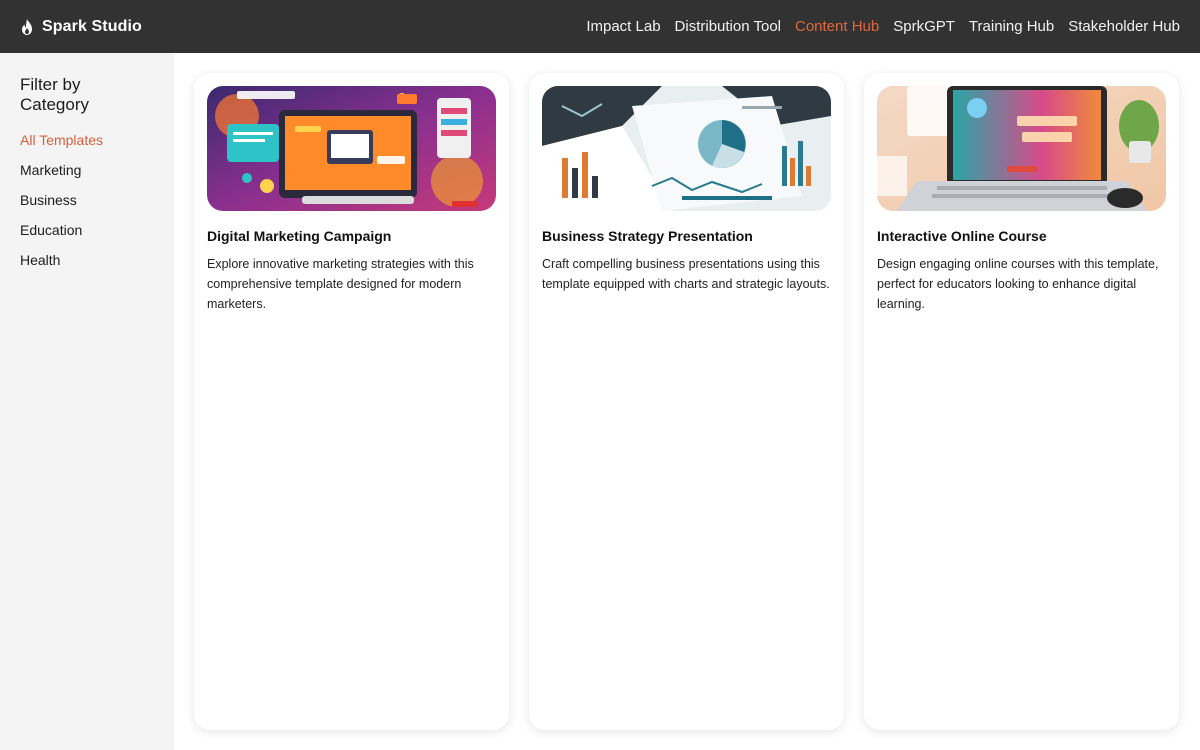 The height and width of the screenshot is (750, 1200). I want to click on marketing-illustration, so click(351, 148).